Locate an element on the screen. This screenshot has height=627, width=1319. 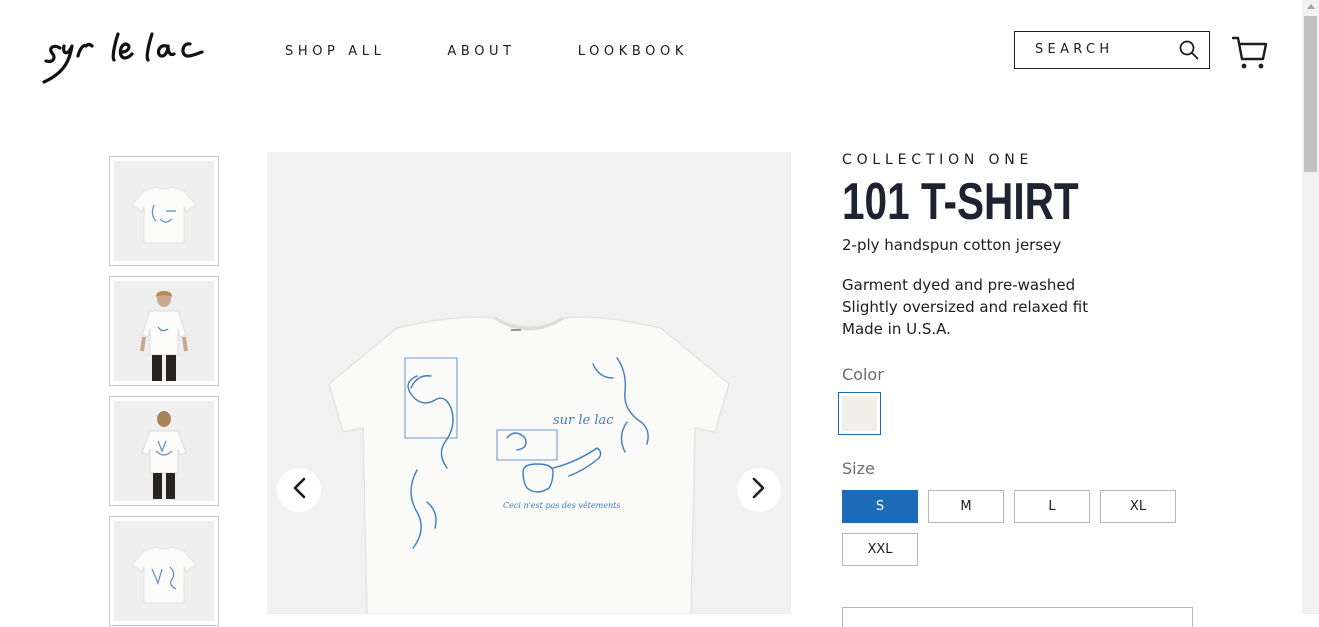
product-title: 101 T-SHIRT is located at coordinates (960, 202).